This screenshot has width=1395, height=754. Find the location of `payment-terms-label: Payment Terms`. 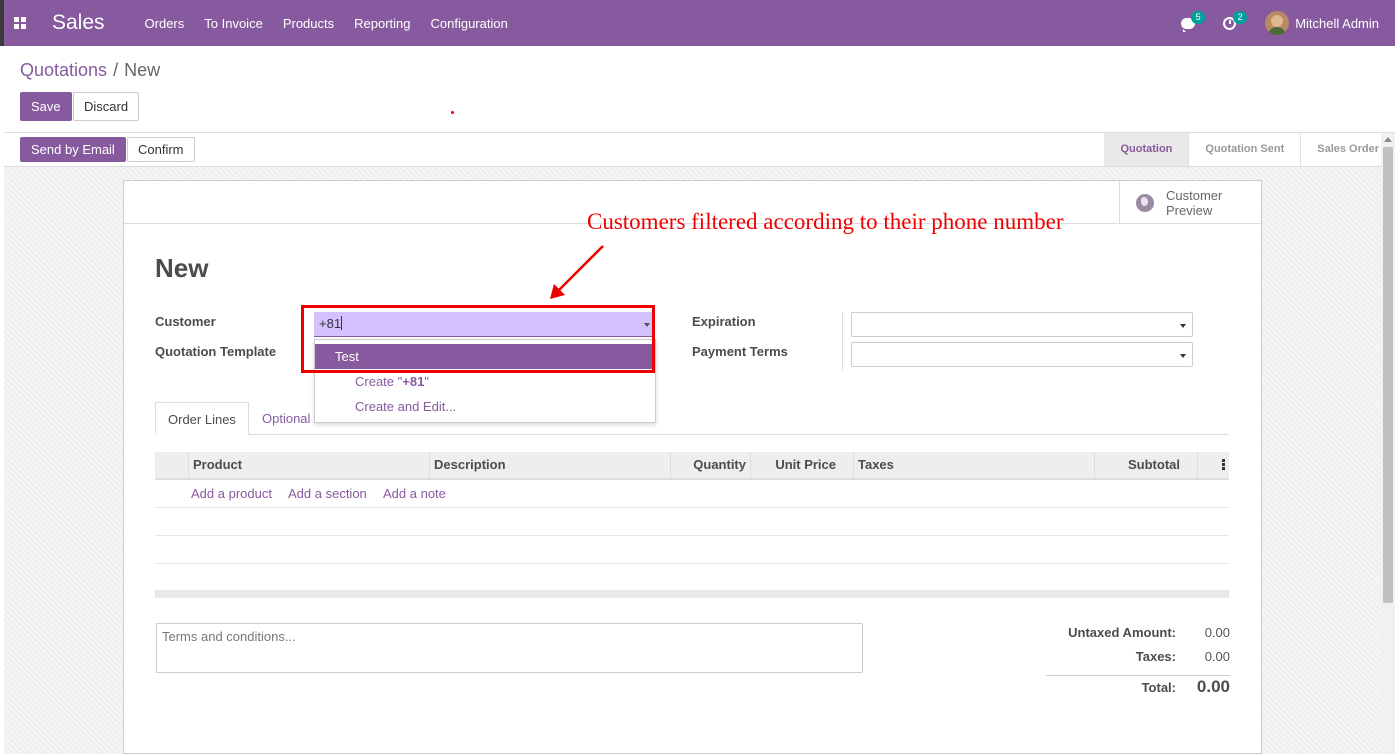

payment-terms-label: Payment Terms is located at coordinates (740, 351).